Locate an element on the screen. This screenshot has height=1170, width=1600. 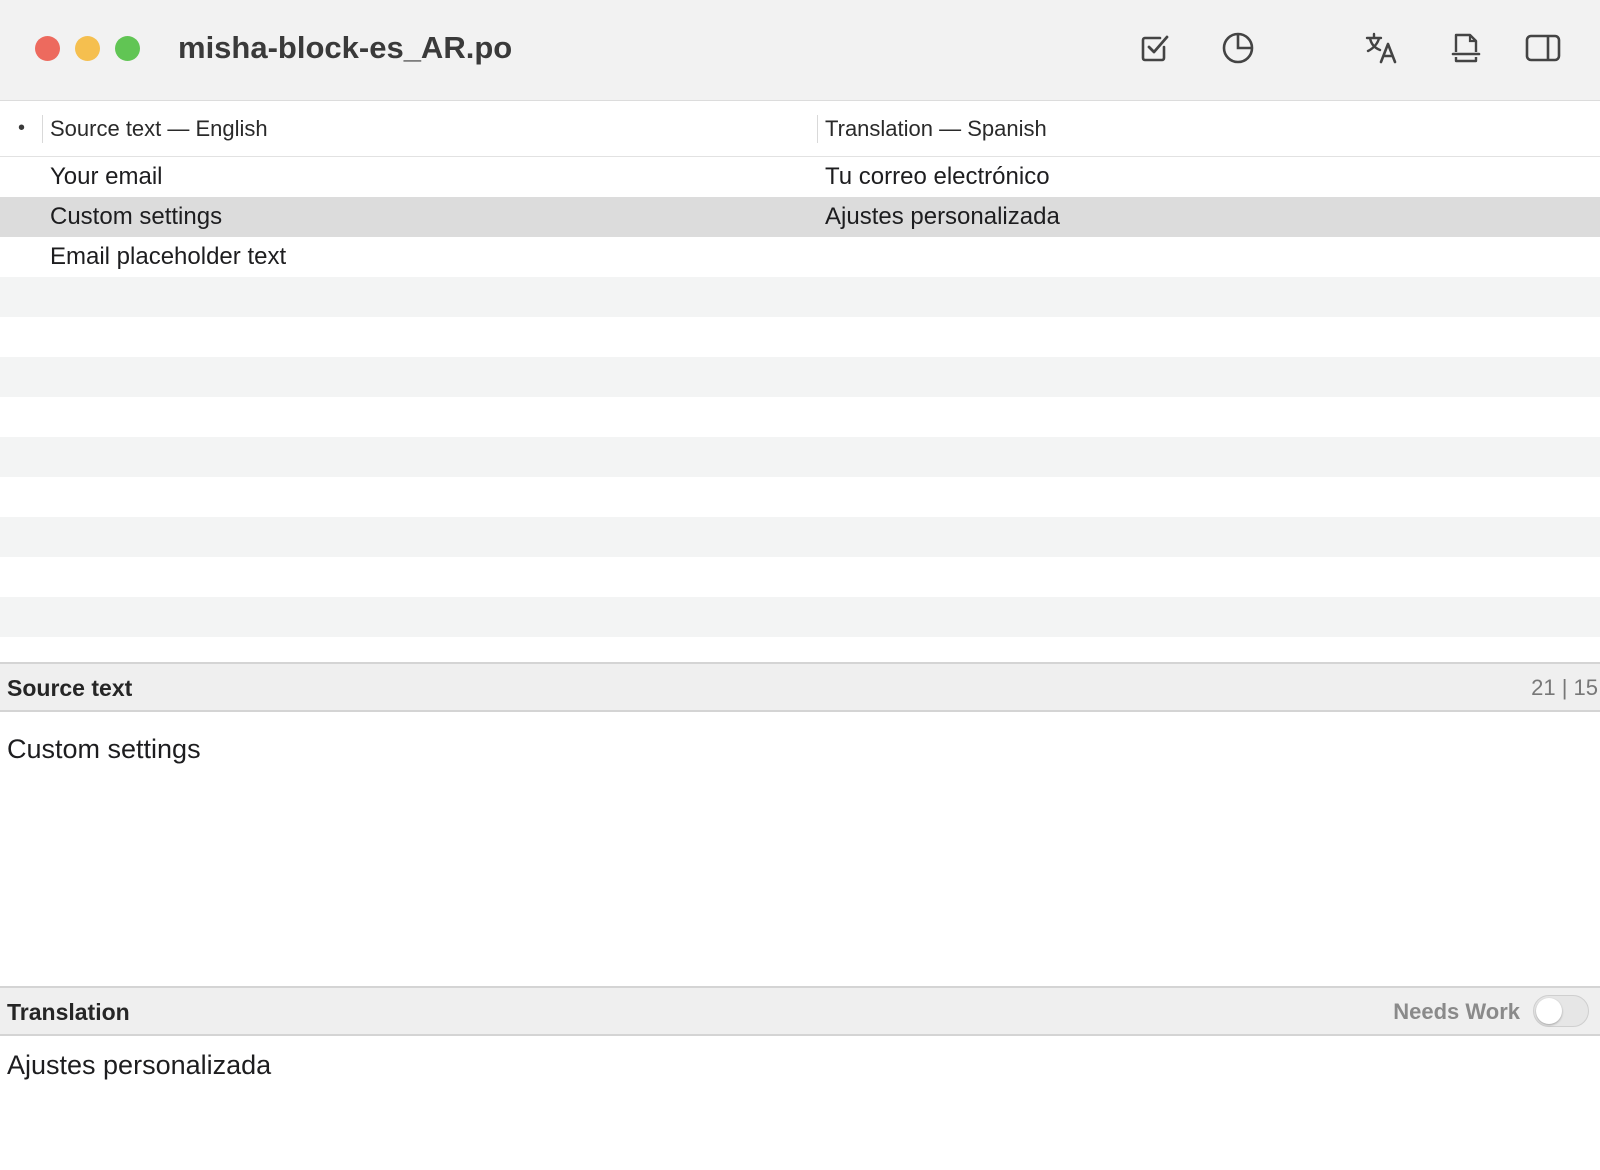
sidebar-icon is located at coordinates (1543, 48).